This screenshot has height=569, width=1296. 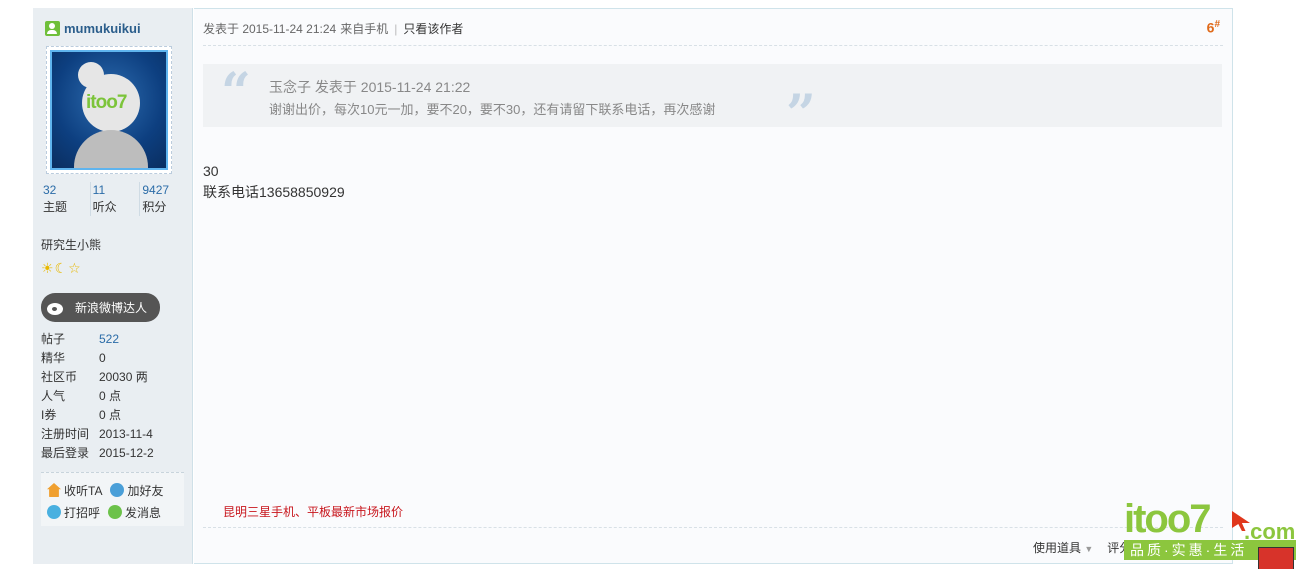 What do you see at coordinates (123, 377) in the screenshot?
I see `info-value: 20030 两` at bounding box center [123, 377].